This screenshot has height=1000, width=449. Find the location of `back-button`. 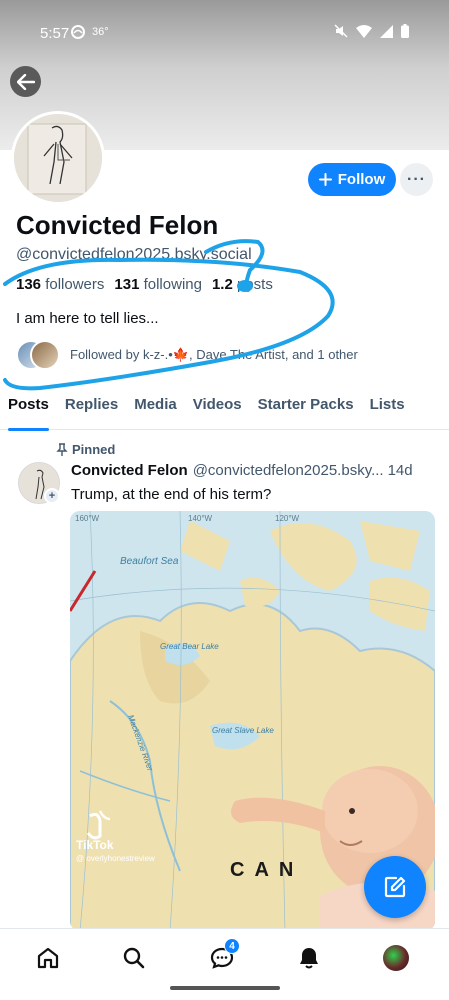

back-button is located at coordinates (25, 81).